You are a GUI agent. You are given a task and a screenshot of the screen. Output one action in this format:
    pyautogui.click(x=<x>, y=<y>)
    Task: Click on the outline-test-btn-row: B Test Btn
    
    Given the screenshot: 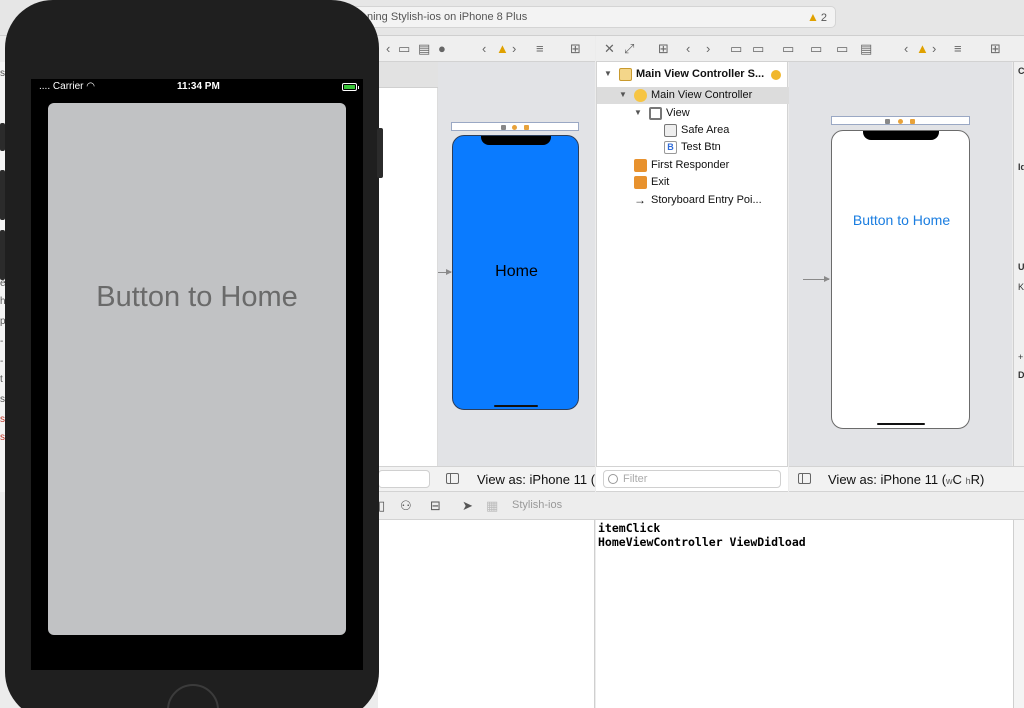 What is the action you would take?
    pyautogui.click(x=693, y=147)
    